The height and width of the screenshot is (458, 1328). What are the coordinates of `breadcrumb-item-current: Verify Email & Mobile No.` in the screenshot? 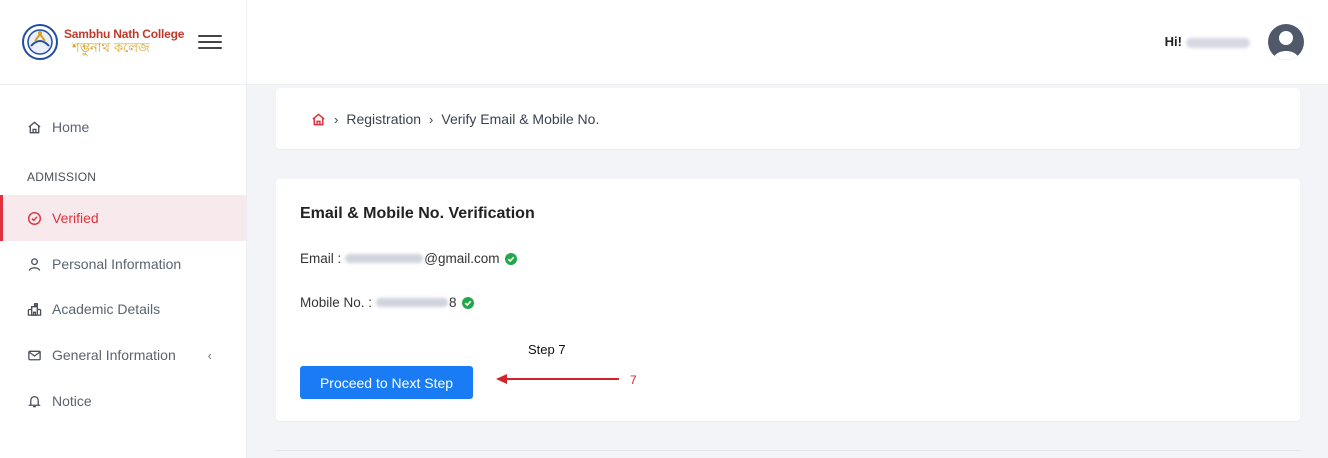 It's located at (520, 119).